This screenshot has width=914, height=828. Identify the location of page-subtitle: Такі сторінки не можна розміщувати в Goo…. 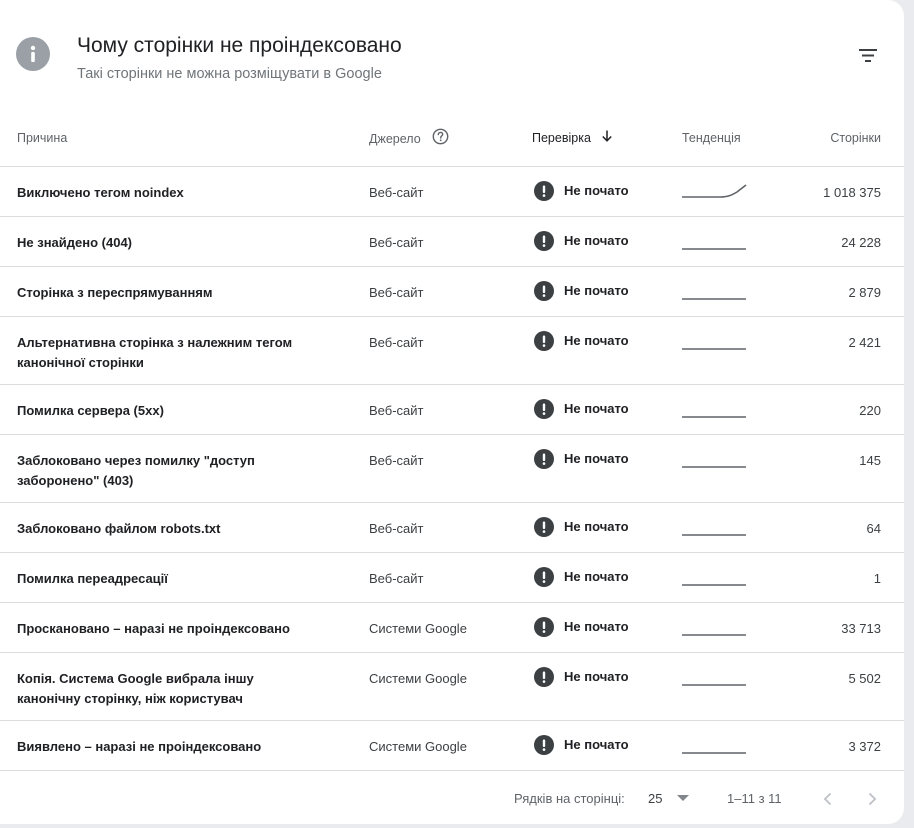
(229, 74).